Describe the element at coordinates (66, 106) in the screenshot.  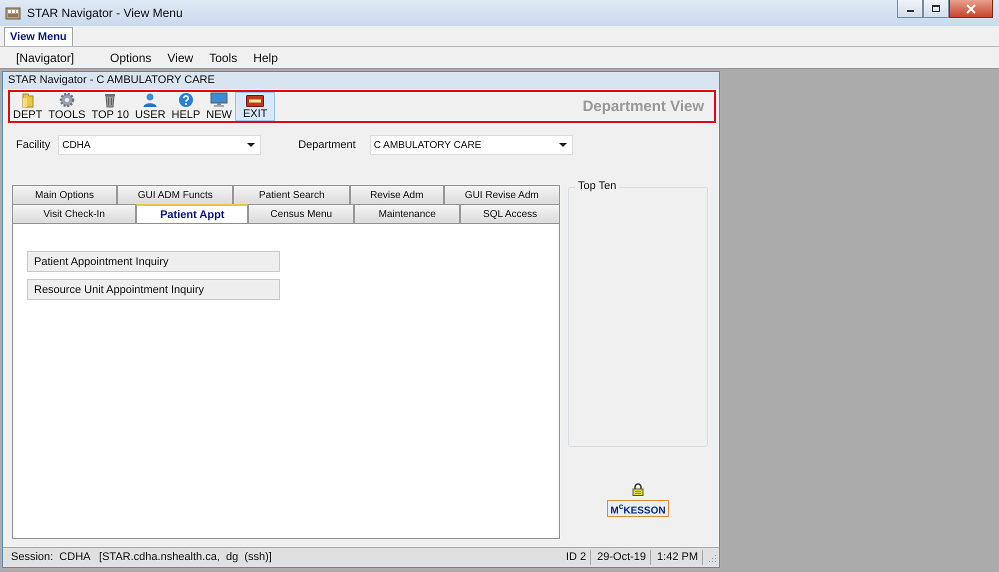
I see `toolbar-button: TOOLS` at that location.